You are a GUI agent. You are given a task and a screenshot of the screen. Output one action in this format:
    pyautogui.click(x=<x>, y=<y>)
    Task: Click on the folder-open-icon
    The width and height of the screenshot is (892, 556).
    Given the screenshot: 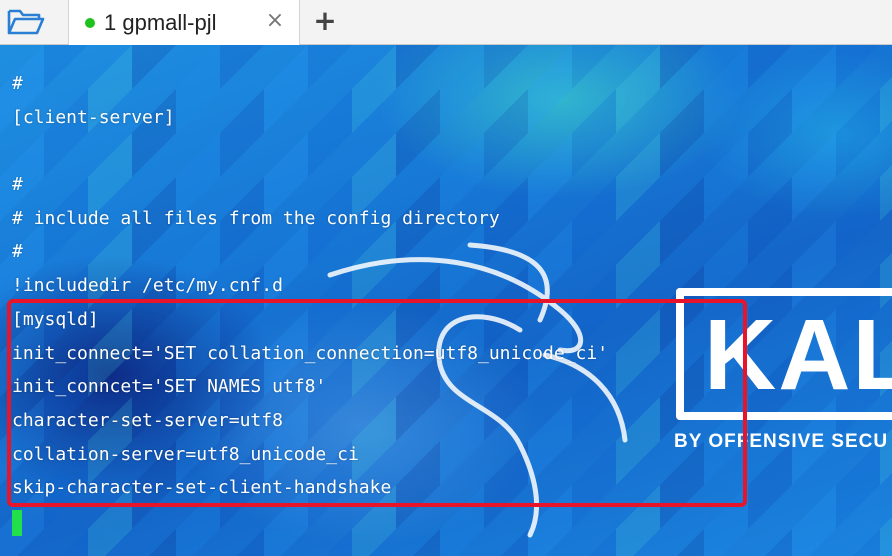 What is the action you would take?
    pyautogui.click(x=26, y=22)
    